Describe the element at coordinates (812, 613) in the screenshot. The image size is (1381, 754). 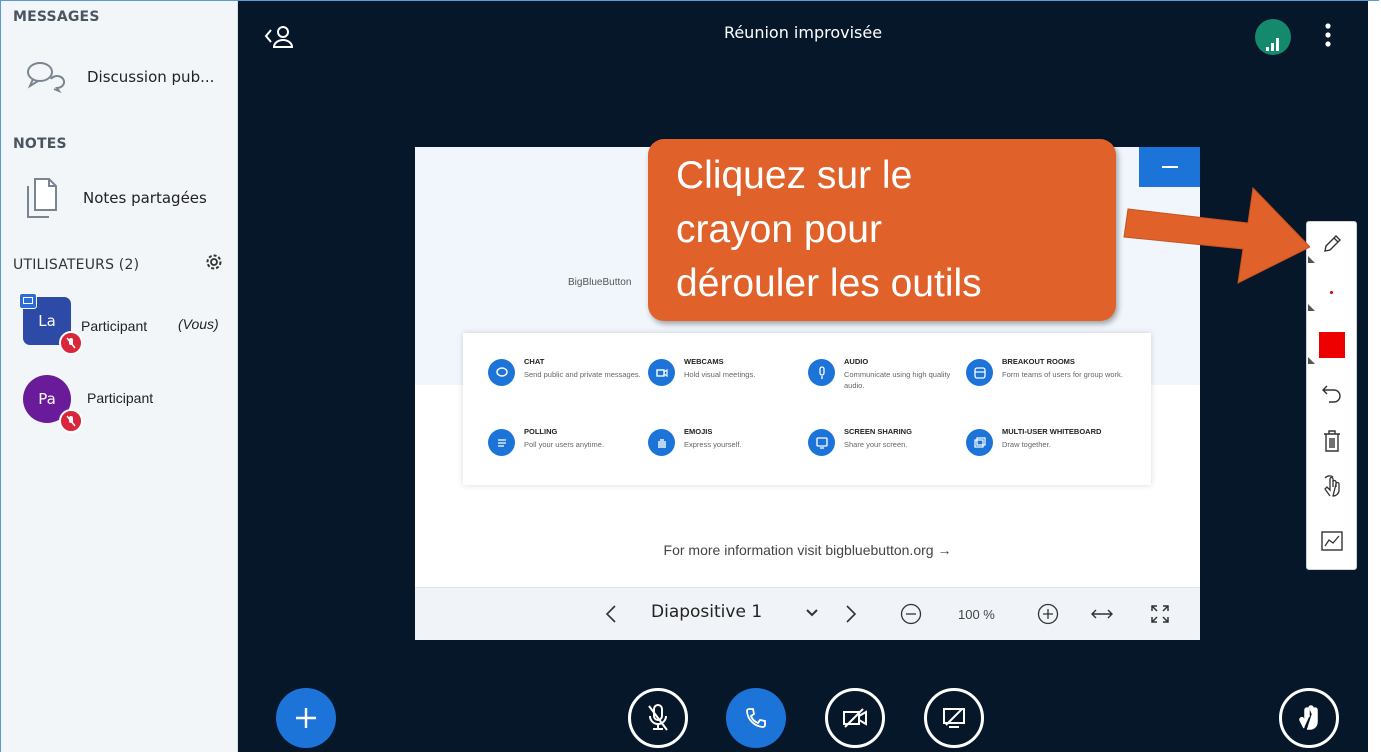
I see `chevron-down-icon` at that location.